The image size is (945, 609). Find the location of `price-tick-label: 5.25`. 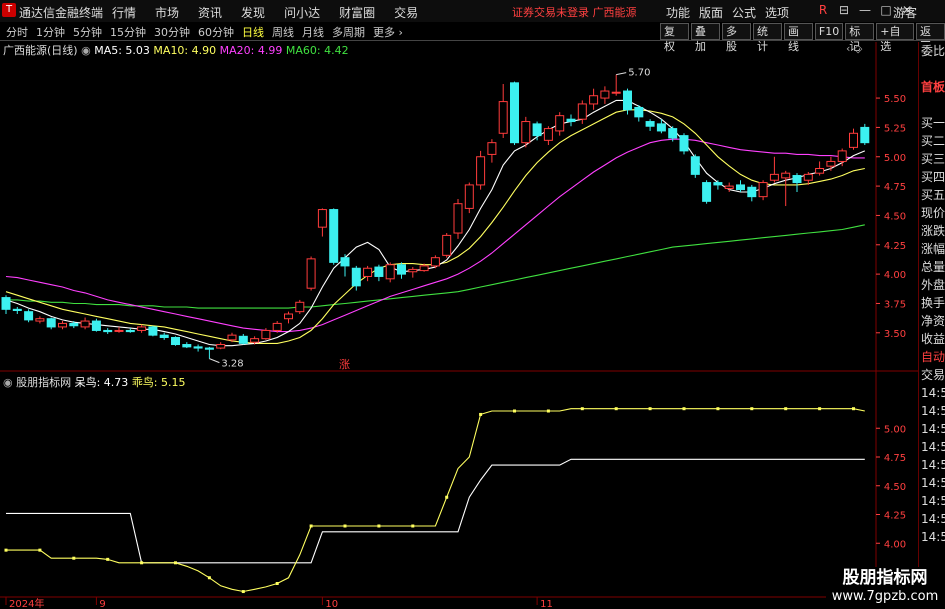

price-tick-label: 5.25 is located at coordinates (895, 128).